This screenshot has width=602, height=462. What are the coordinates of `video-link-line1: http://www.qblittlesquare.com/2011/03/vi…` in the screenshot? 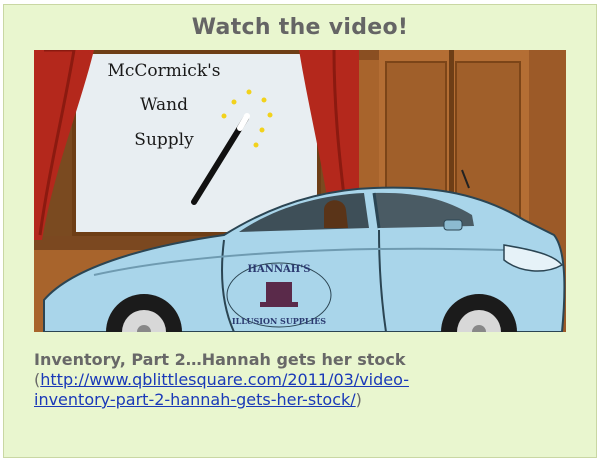 It's located at (224, 379).